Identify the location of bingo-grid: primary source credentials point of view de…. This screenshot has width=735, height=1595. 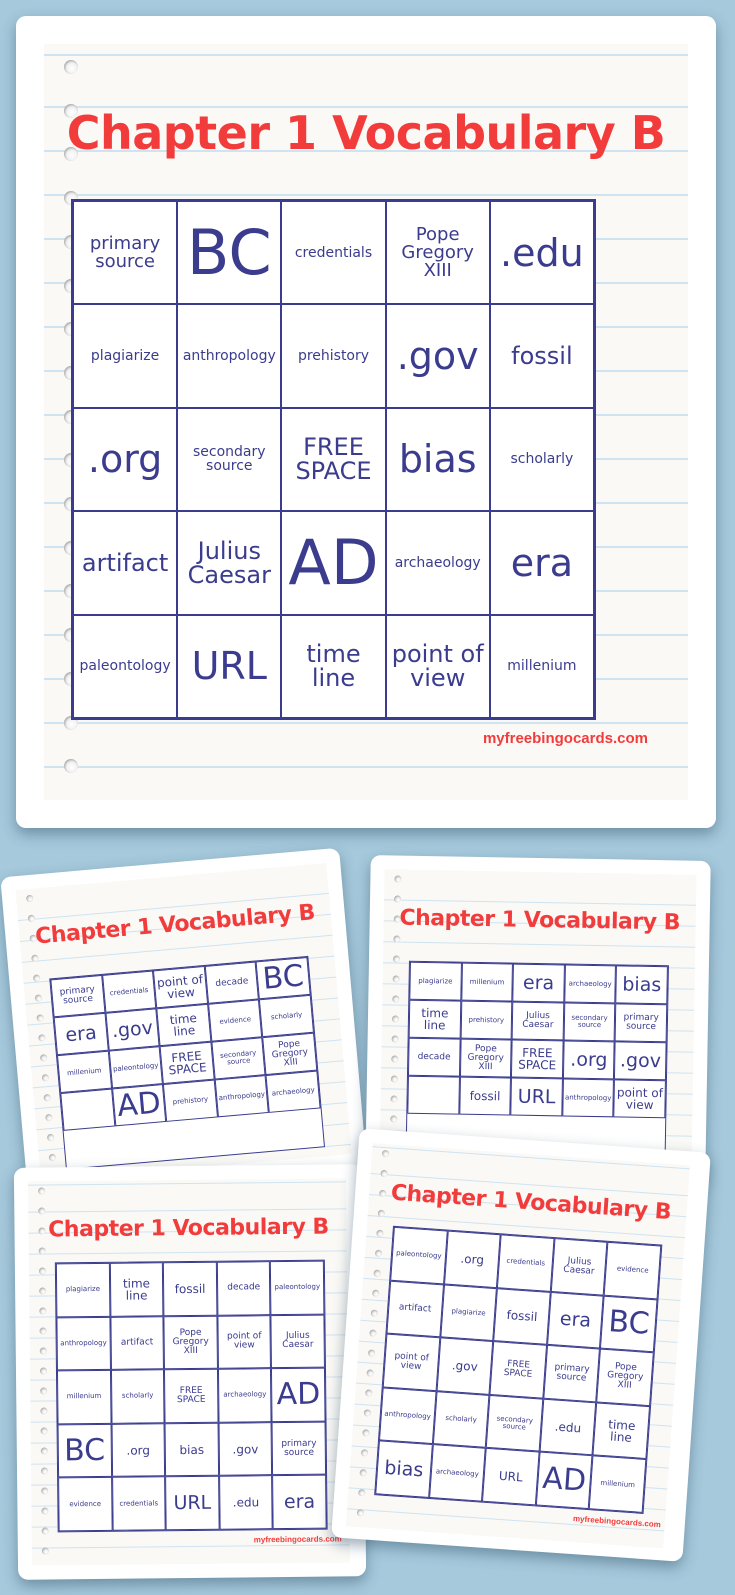
(187, 1062).